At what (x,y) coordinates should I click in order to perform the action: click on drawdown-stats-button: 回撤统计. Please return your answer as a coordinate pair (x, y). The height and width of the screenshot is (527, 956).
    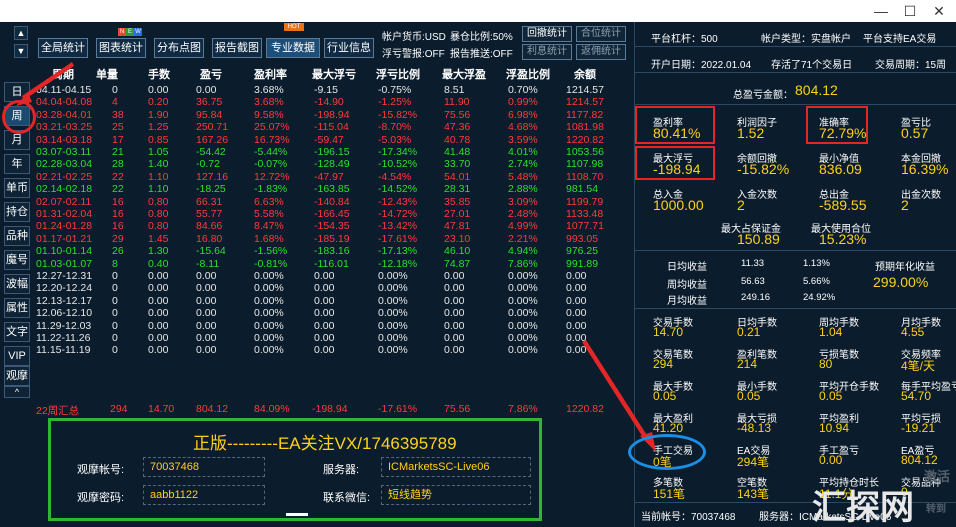
    Looking at the image, I should click on (547, 34).